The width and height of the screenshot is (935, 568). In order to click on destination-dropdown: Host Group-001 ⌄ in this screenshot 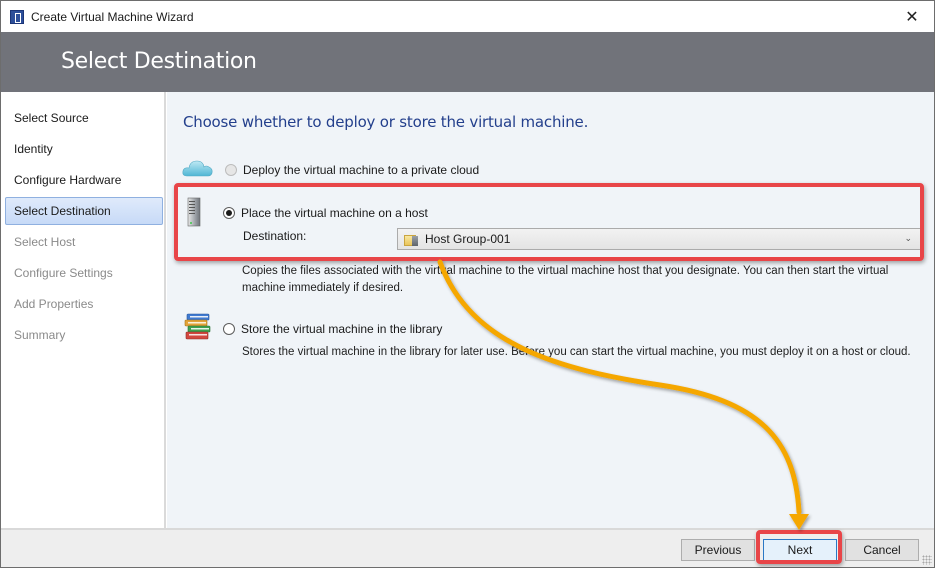, I will do `click(659, 239)`.